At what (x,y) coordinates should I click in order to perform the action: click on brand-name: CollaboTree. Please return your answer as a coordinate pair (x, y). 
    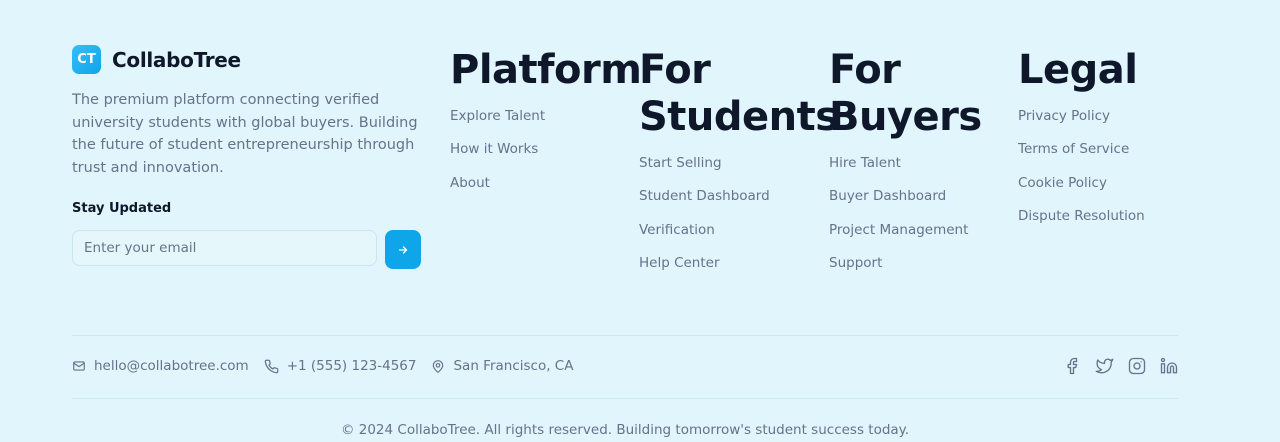
    Looking at the image, I should click on (176, 59).